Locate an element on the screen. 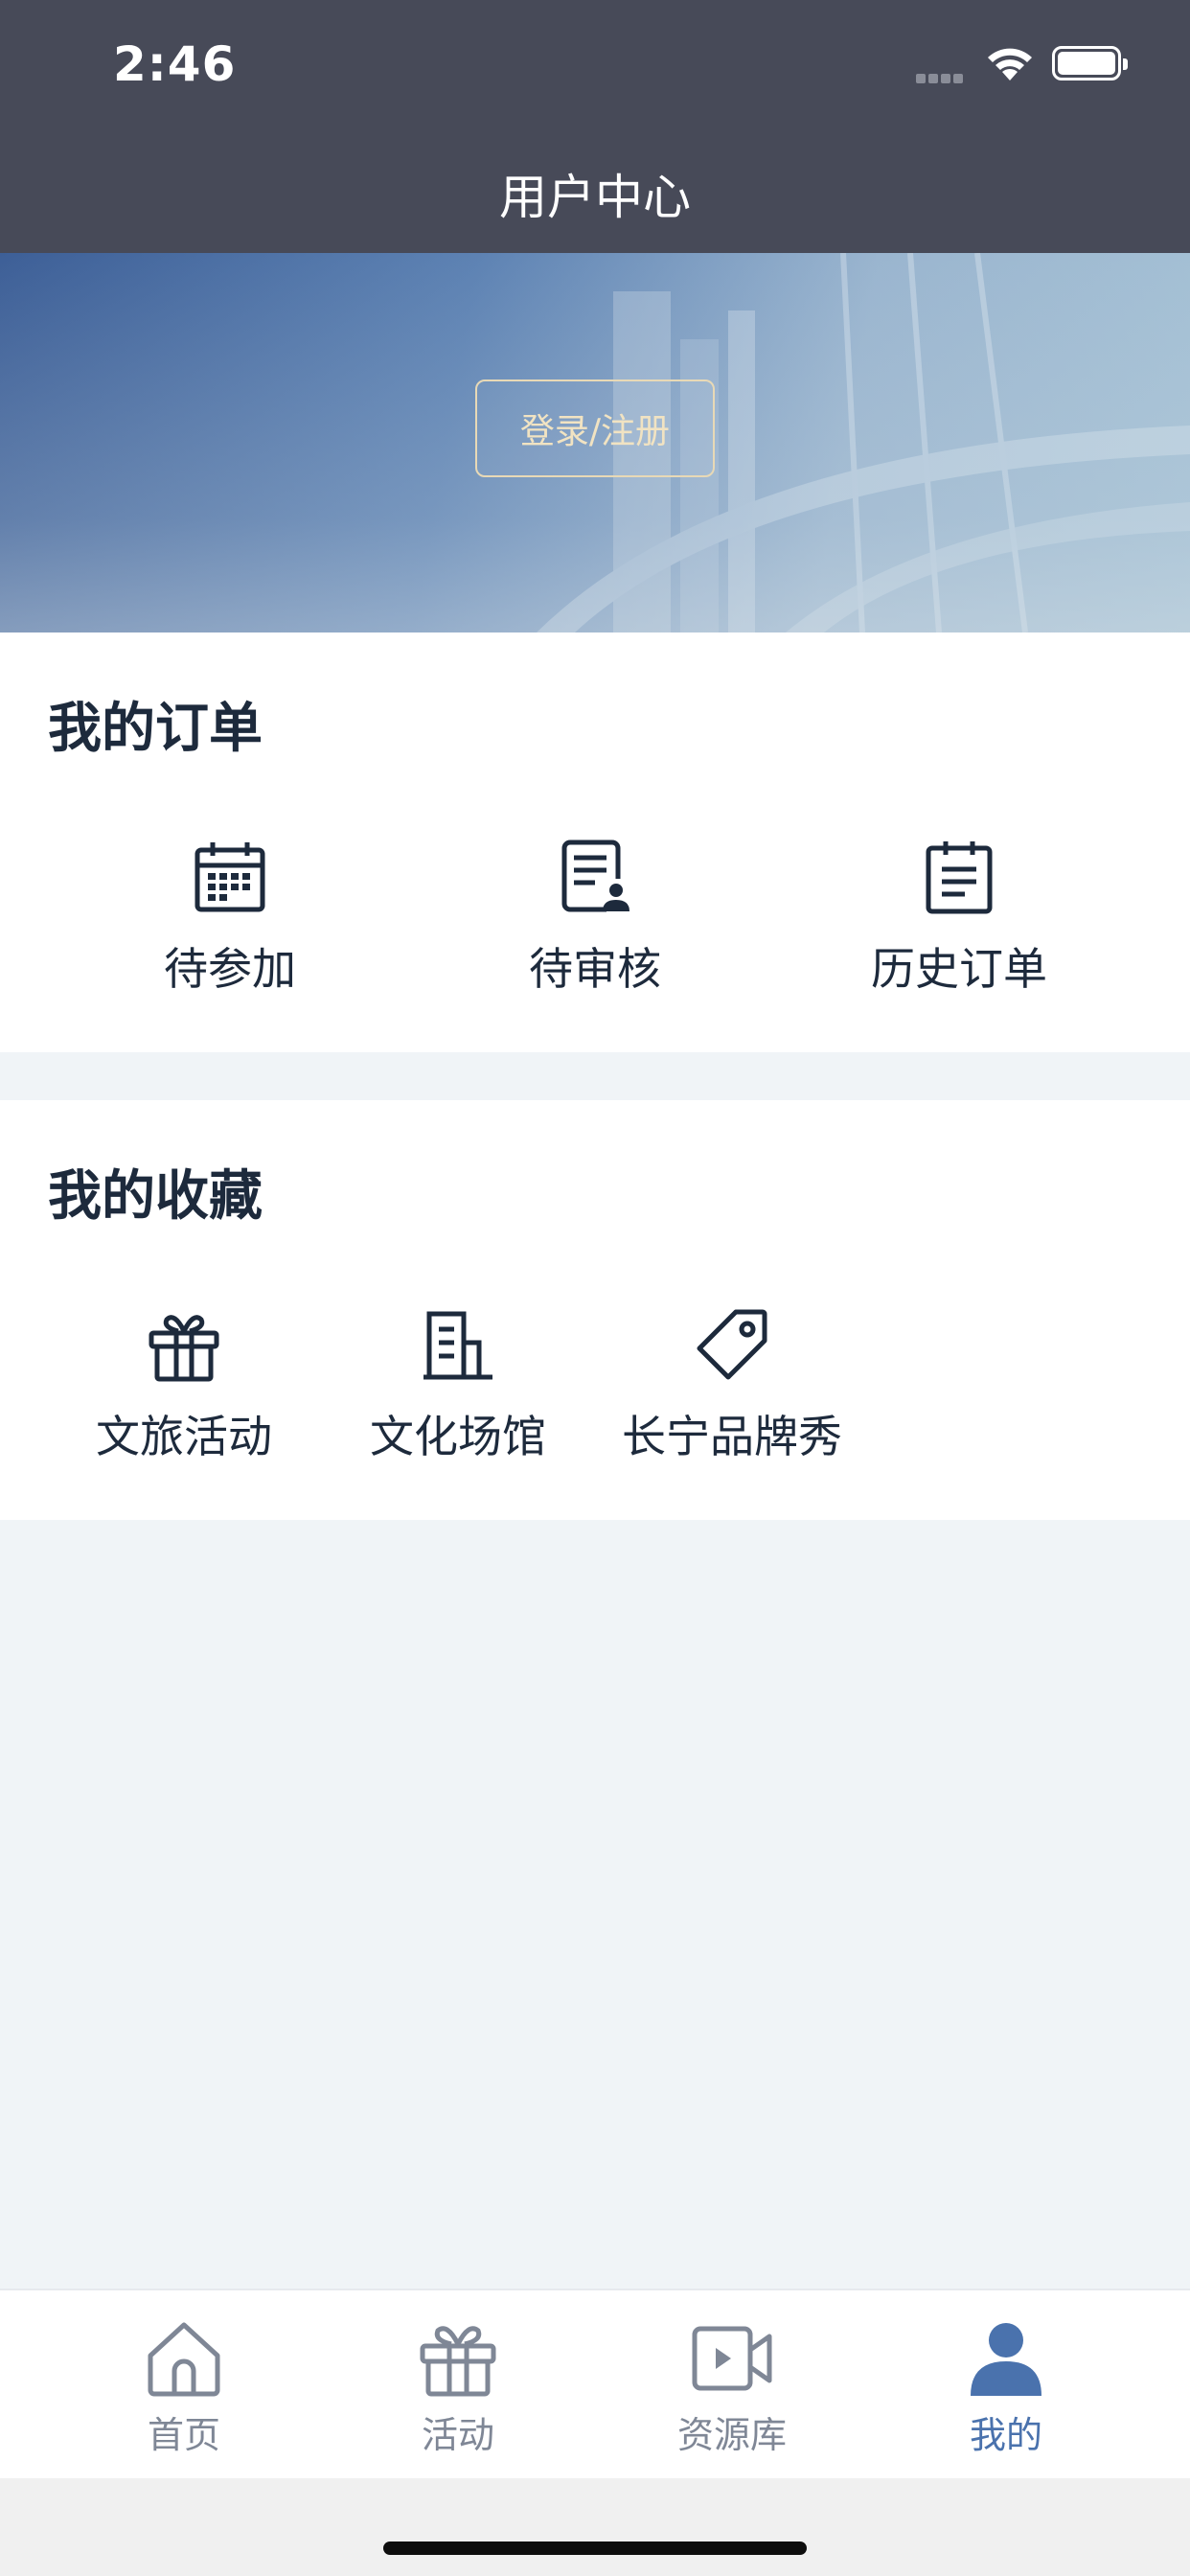  favorite-brand-show: 长宁品牌秀 is located at coordinates (732, 1385).